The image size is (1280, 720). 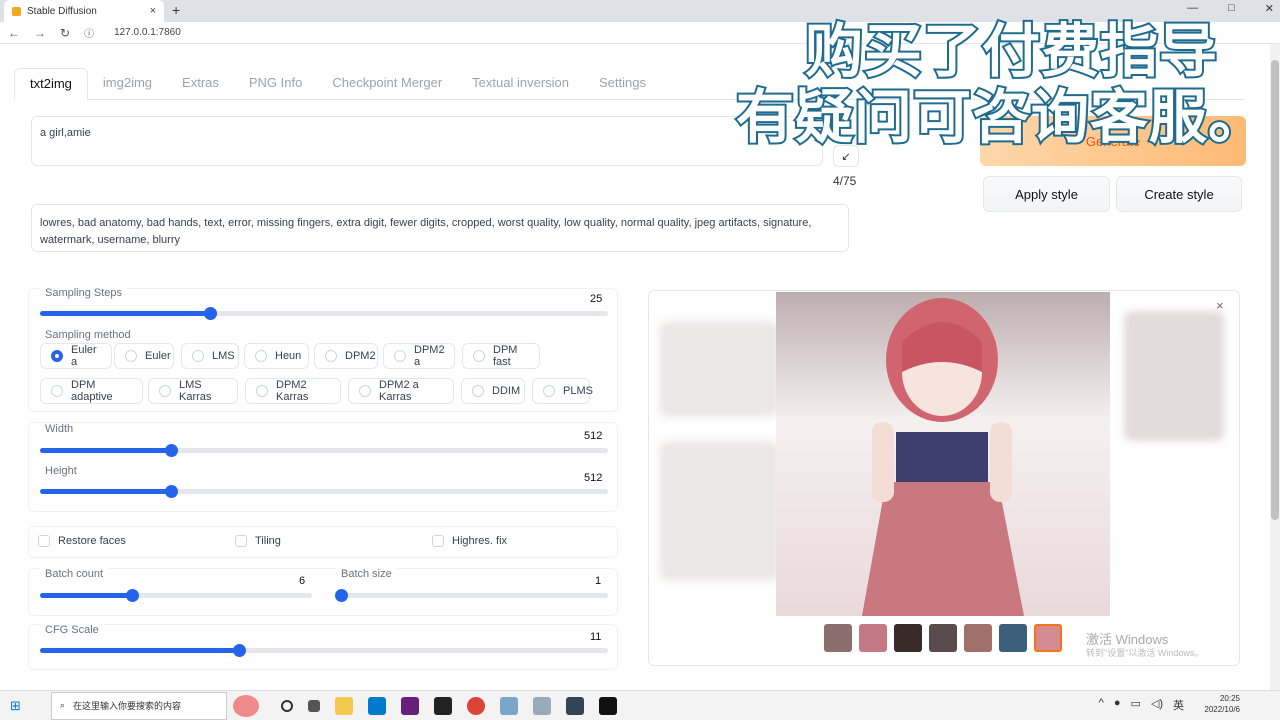 I want to click on back-icon: ←, so click(x=14, y=33).